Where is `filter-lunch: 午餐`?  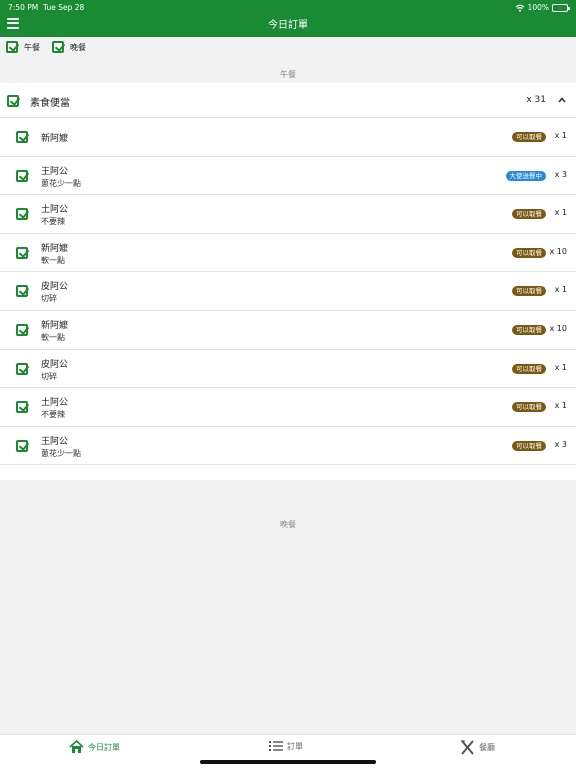
filter-lunch: 午餐 is located at coordinates (23, 47).